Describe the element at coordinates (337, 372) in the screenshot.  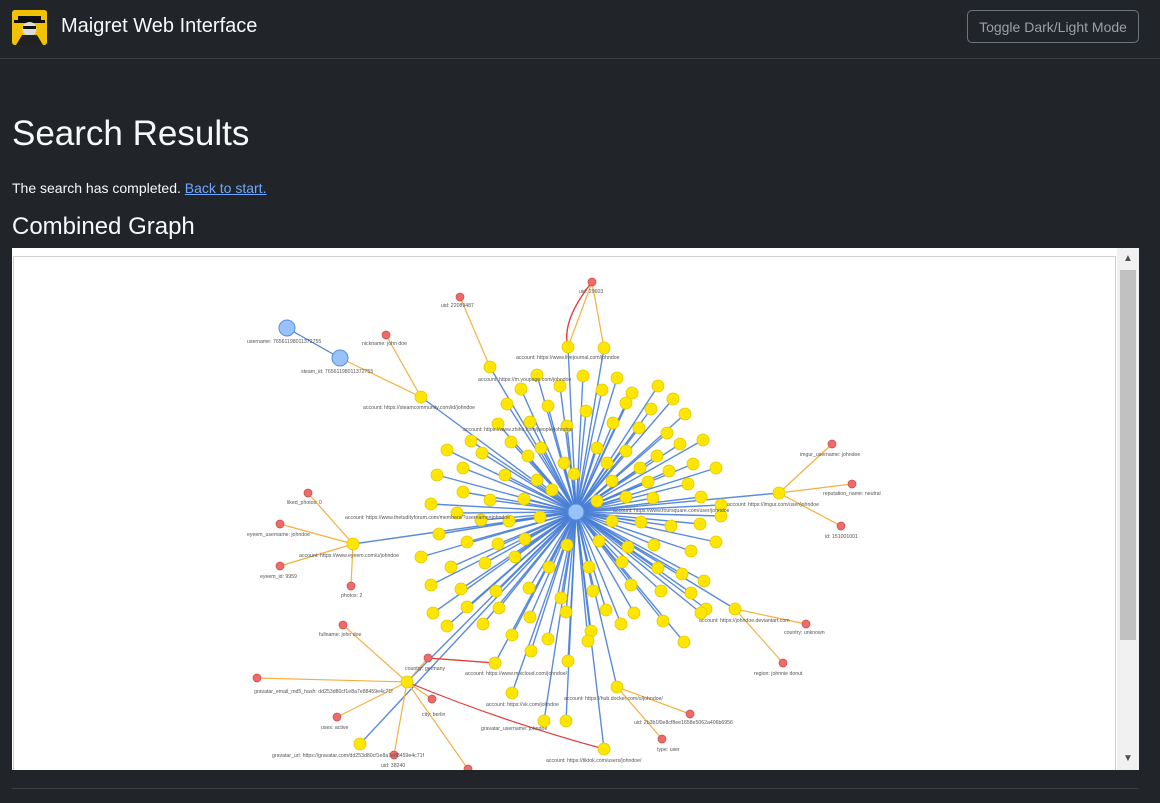
I see `node-label: steam_id: 76561198011372755` at that location.